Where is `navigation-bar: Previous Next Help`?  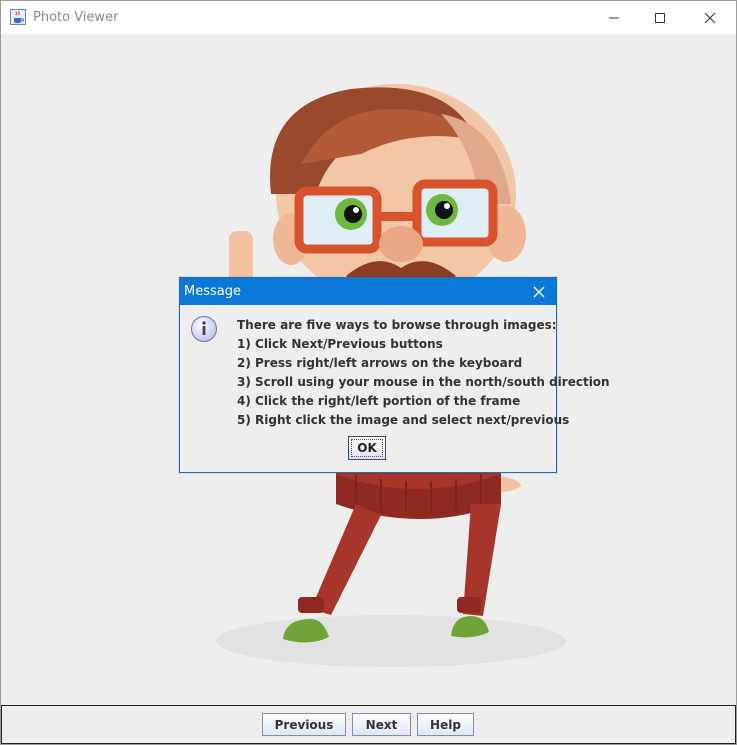
navigation-bar: Previous Next Help is located at coordinates (368, 724).